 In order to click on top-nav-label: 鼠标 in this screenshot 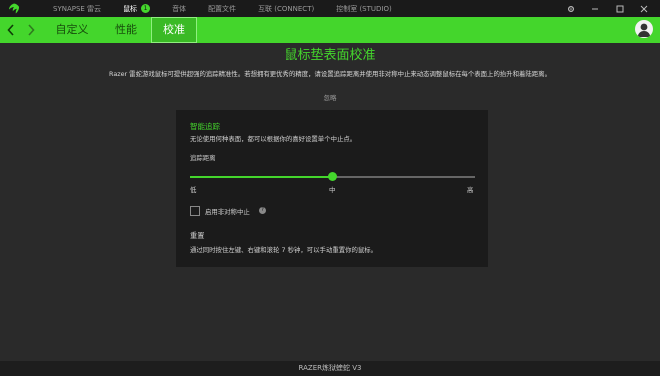, I will do `click(130, 8)`.